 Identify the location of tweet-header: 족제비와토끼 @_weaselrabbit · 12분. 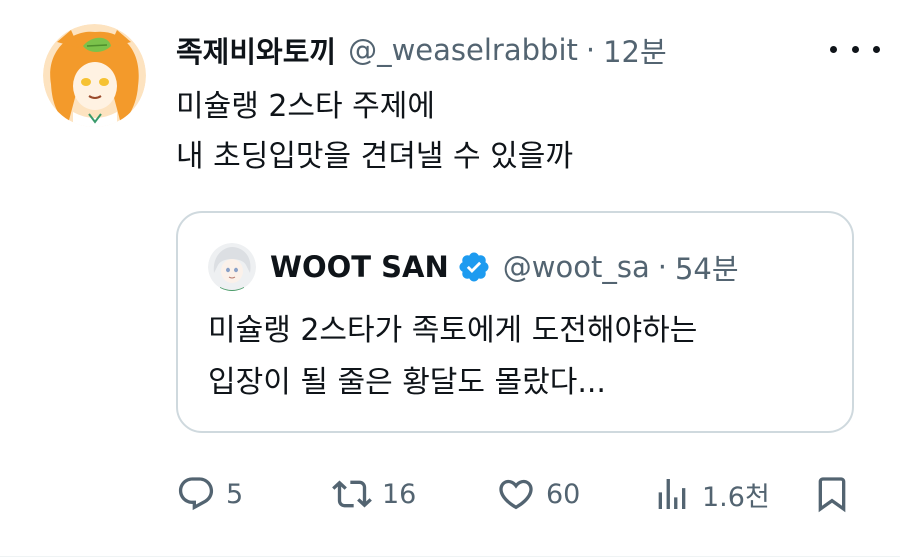
(526, 50).